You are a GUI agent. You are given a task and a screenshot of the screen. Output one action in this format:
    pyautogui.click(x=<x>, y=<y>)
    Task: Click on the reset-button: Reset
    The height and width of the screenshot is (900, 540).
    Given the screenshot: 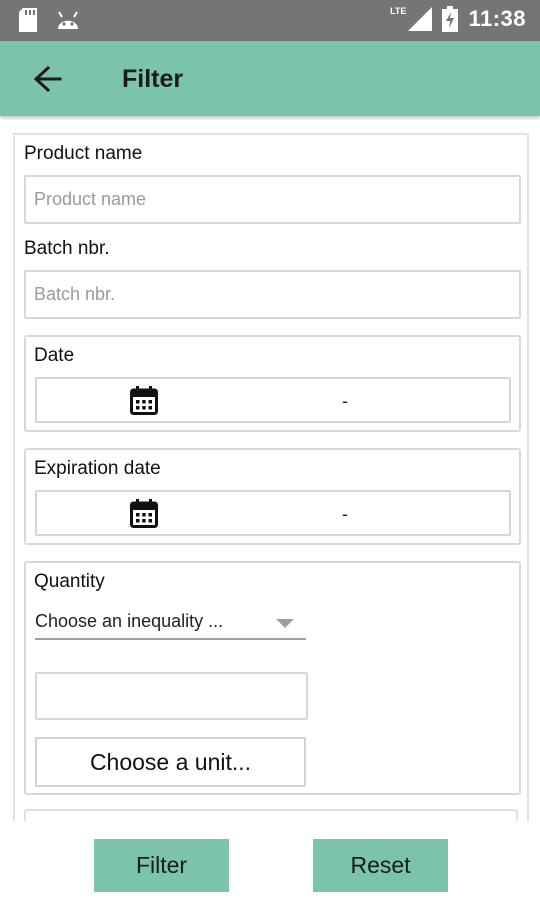 What is the action you would take?
    pyautogui.click(x=380, y=865)
    